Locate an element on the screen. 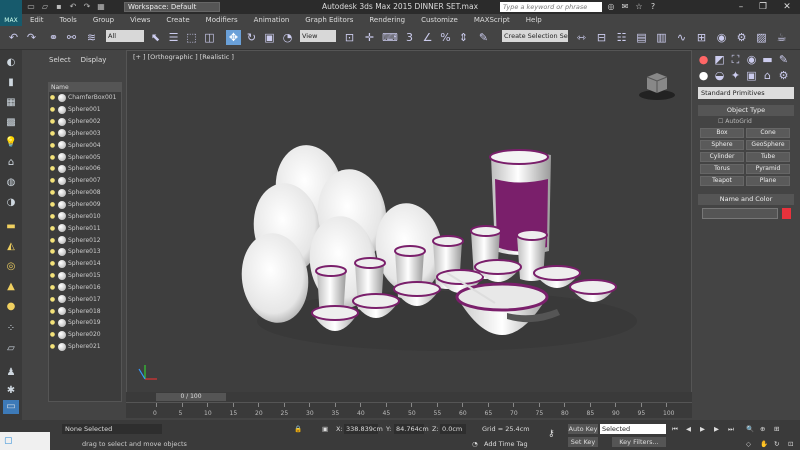  rotate-icon: ↻ is located at coordinates (251, 37).